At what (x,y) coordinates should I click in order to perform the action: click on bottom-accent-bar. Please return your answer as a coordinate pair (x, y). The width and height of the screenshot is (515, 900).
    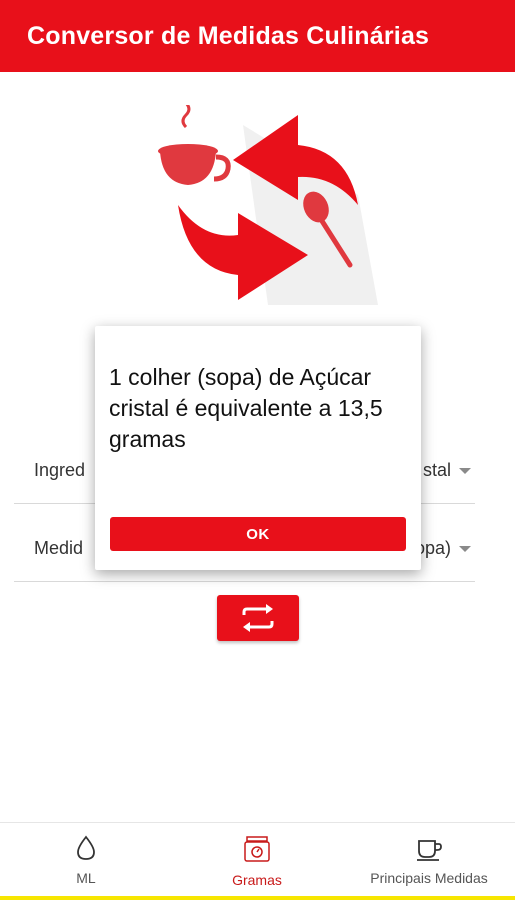
    Looking at the image, I should click on (257, 898).